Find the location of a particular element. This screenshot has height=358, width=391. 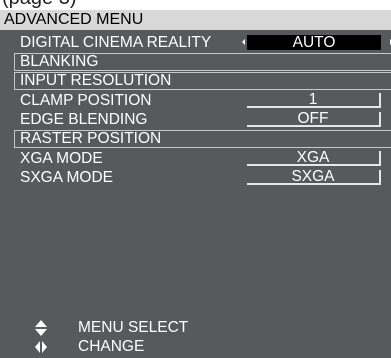

menu-title-bar: ADVANCED MENU is located at coordinates (195, 20).